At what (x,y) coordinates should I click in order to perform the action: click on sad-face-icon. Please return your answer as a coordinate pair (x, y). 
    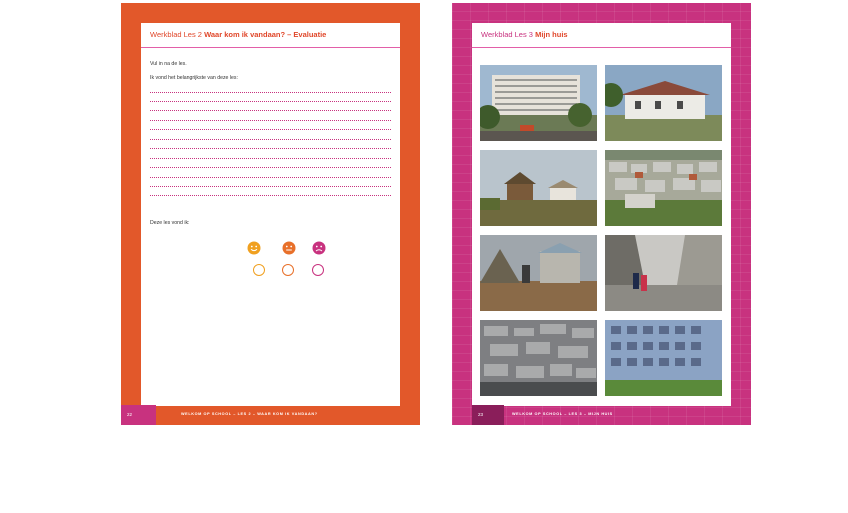
    Looking at the image, I should click on (319, 248).